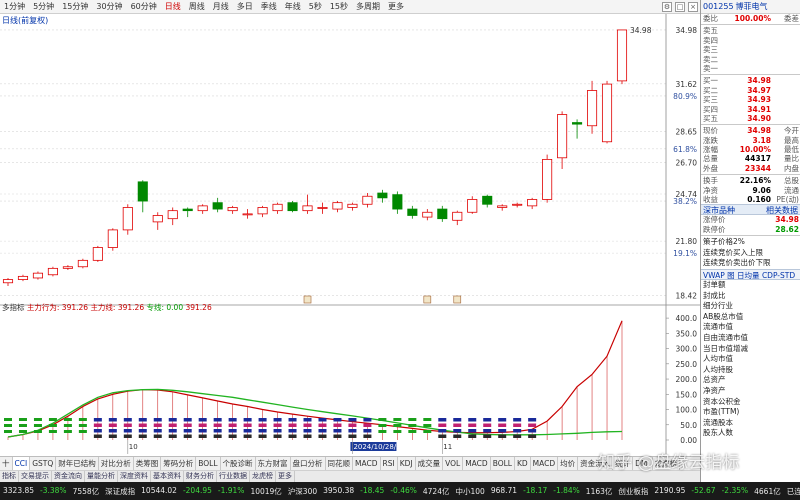 Image resolution: width=800 pixels, height=500 pixels. I want to click on function-tab: 量能分析, so click(101, 476).